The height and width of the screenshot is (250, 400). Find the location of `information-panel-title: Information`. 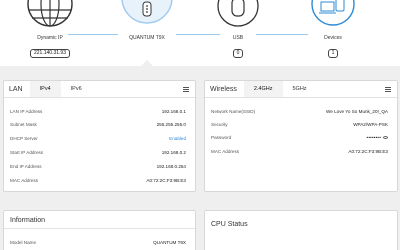

information-panel-title: Information is located at coordinates (28, 220).